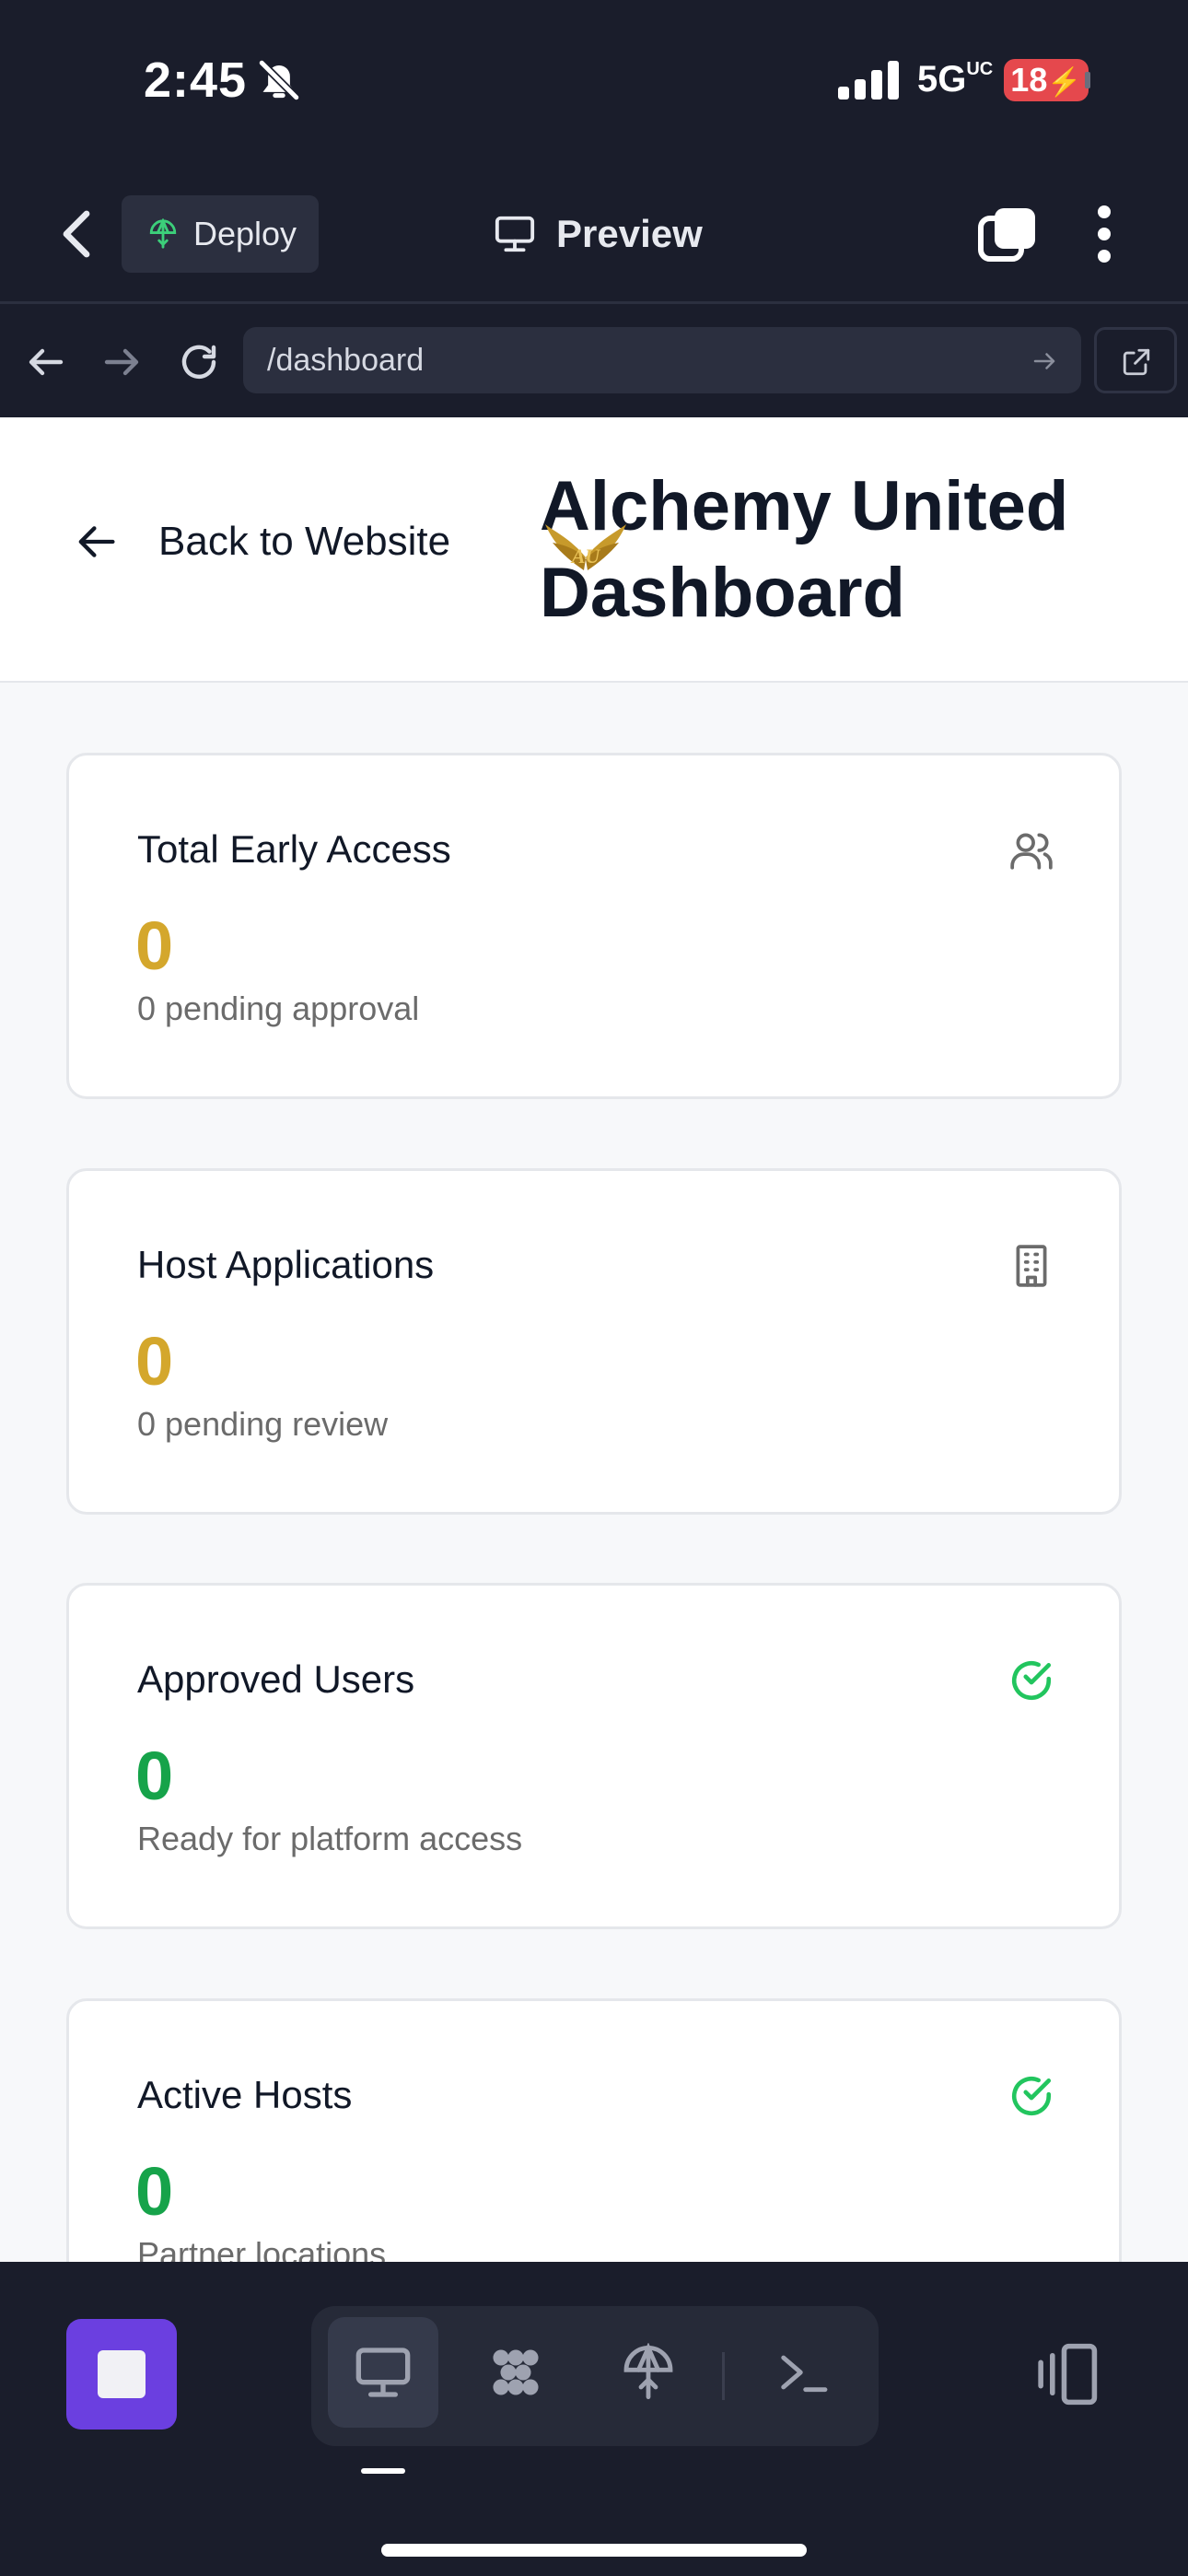 The image size is (1188, 2576). What do you see at coordinates (1031, 1266) in the screenshot?
I see `building-icon` at bounding box center [1031, 1266].